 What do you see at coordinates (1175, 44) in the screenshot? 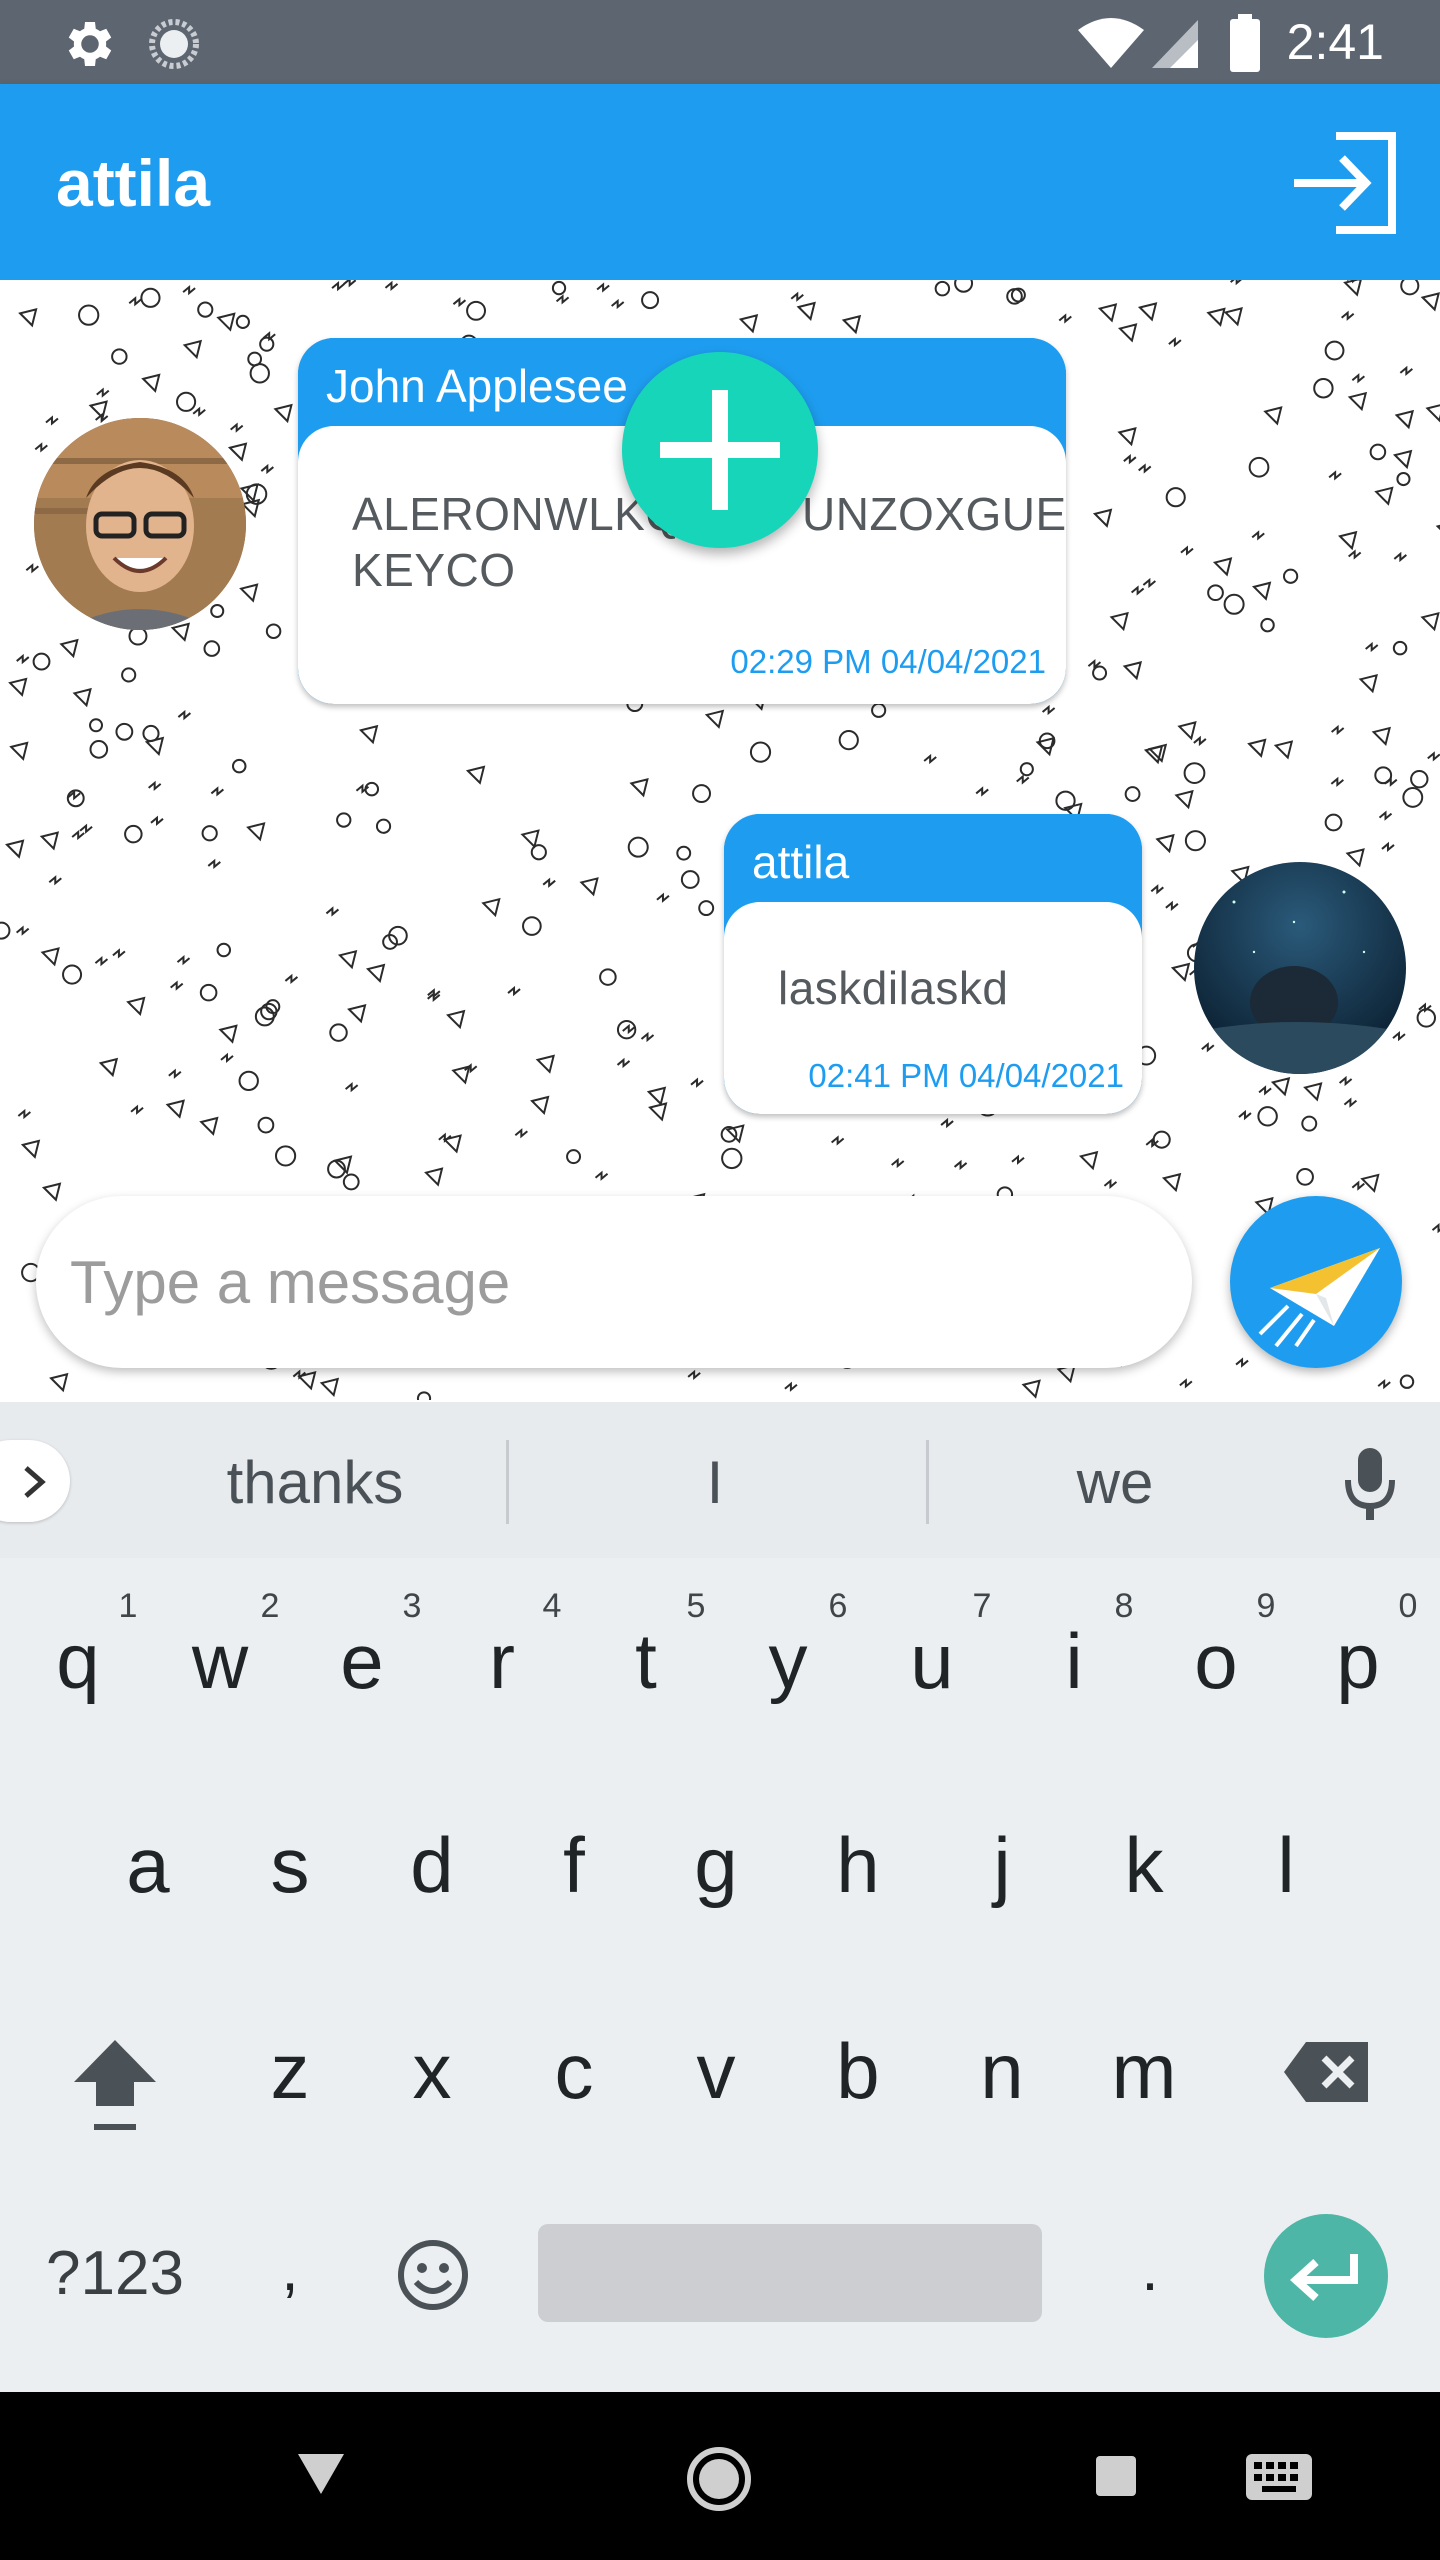
I see `cell-signal-icon` at bounding box center [1175, 44].